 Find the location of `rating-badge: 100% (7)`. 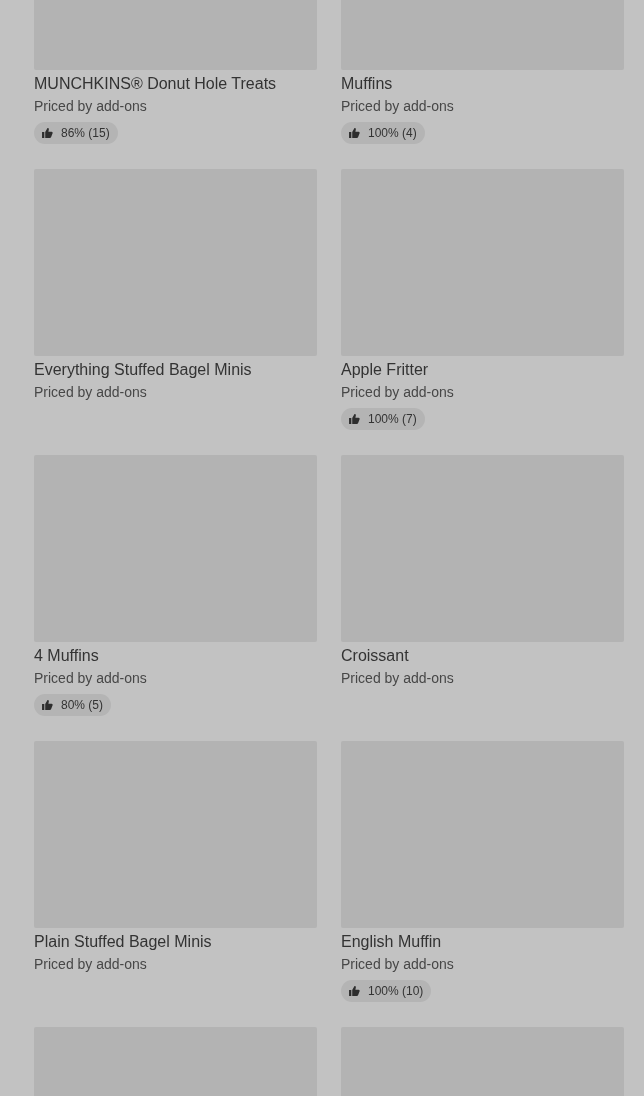

rating-badge: 100% (7) is located at coordinates (383, 419).